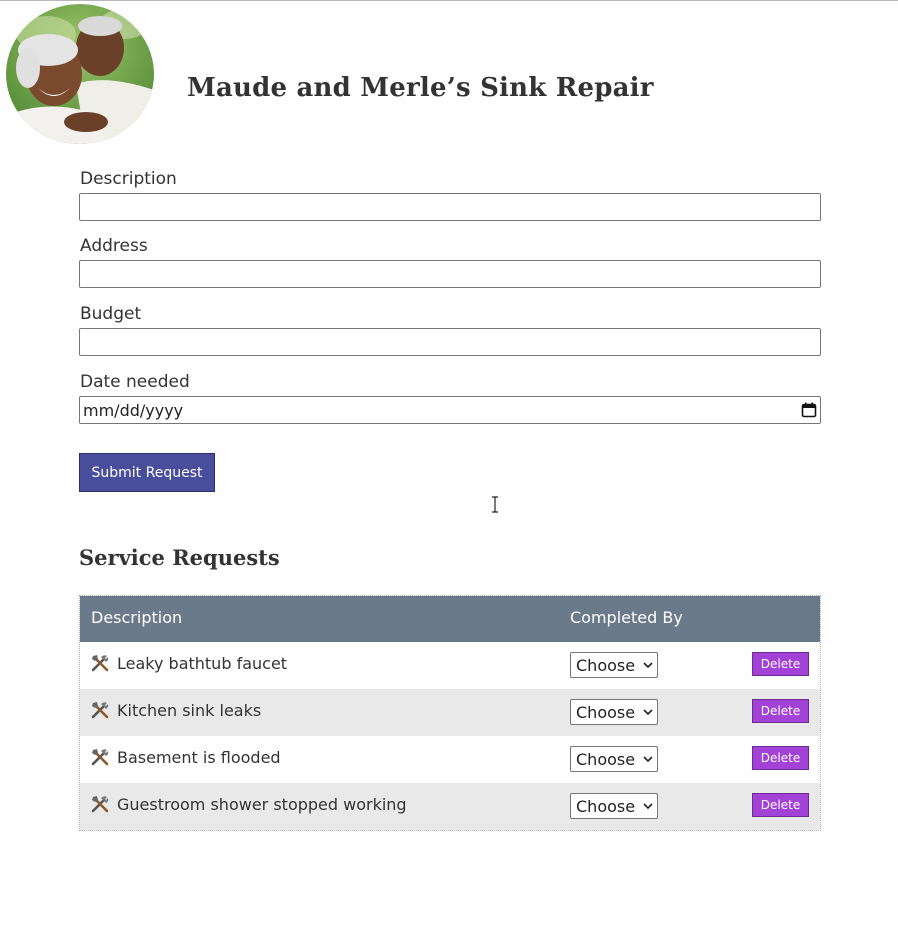 The height and width of the screenshot is (943, 898). Describe the element at coordinates (199, 757) in the screenshot. I see `request-description: Basement is flooded` at that location.